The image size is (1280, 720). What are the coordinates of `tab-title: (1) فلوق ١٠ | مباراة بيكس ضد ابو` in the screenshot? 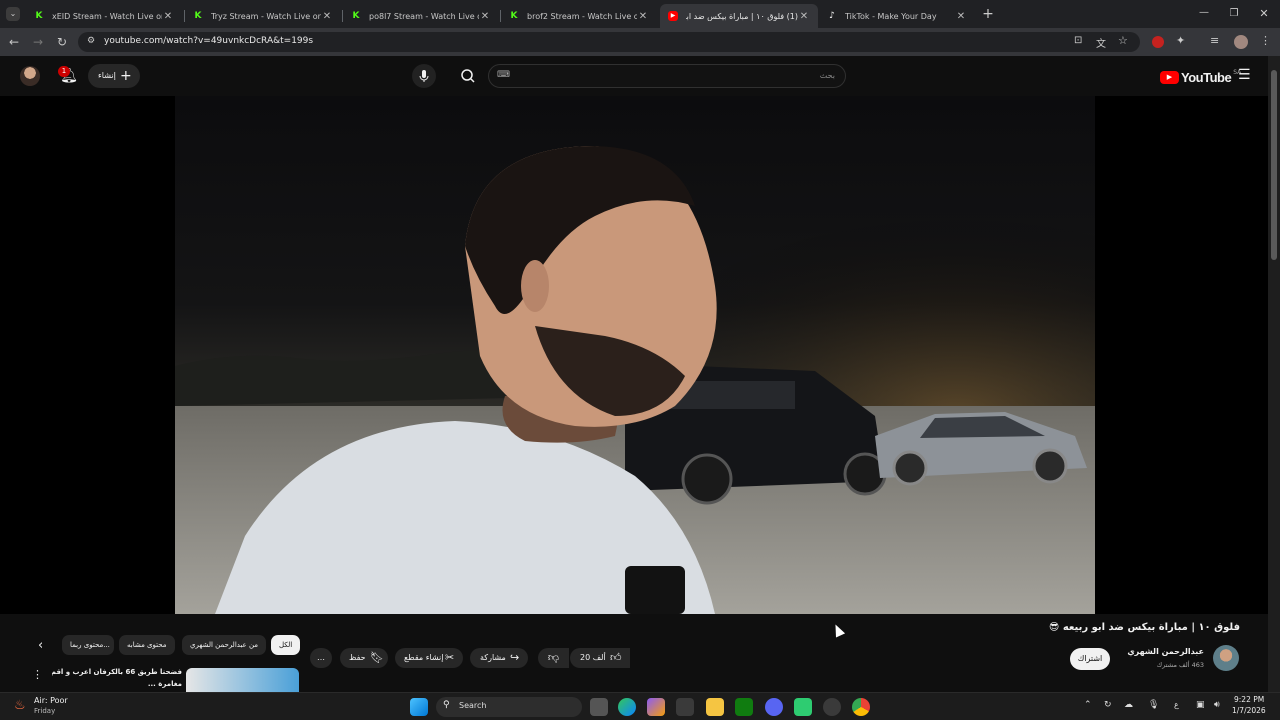 It's located at (742, 16).